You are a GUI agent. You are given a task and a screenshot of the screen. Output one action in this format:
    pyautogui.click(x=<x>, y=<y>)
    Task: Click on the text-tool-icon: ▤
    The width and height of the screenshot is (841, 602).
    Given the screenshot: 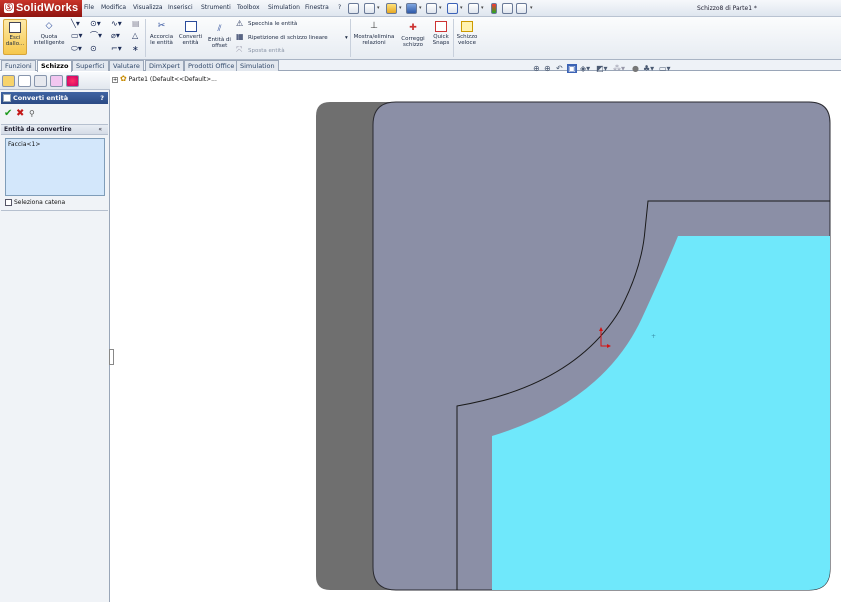 What is the action you would take?
    pyautogui.click(x=136, y=24)
    